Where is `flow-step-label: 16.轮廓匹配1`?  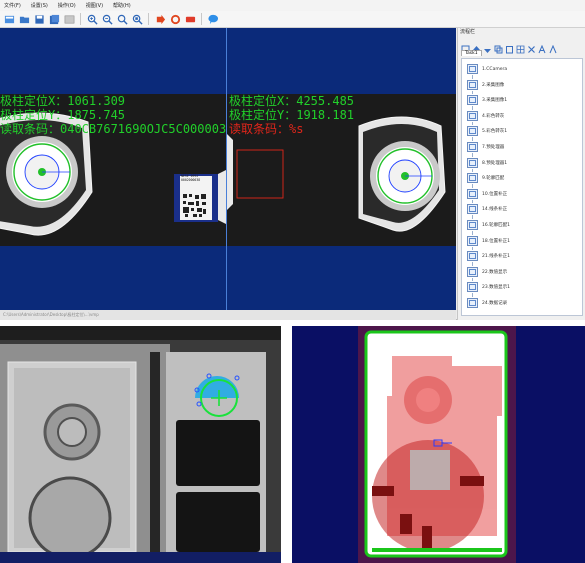 flow-step-label: 16.轮廓匹配1 is located at coordinates (496, 225).